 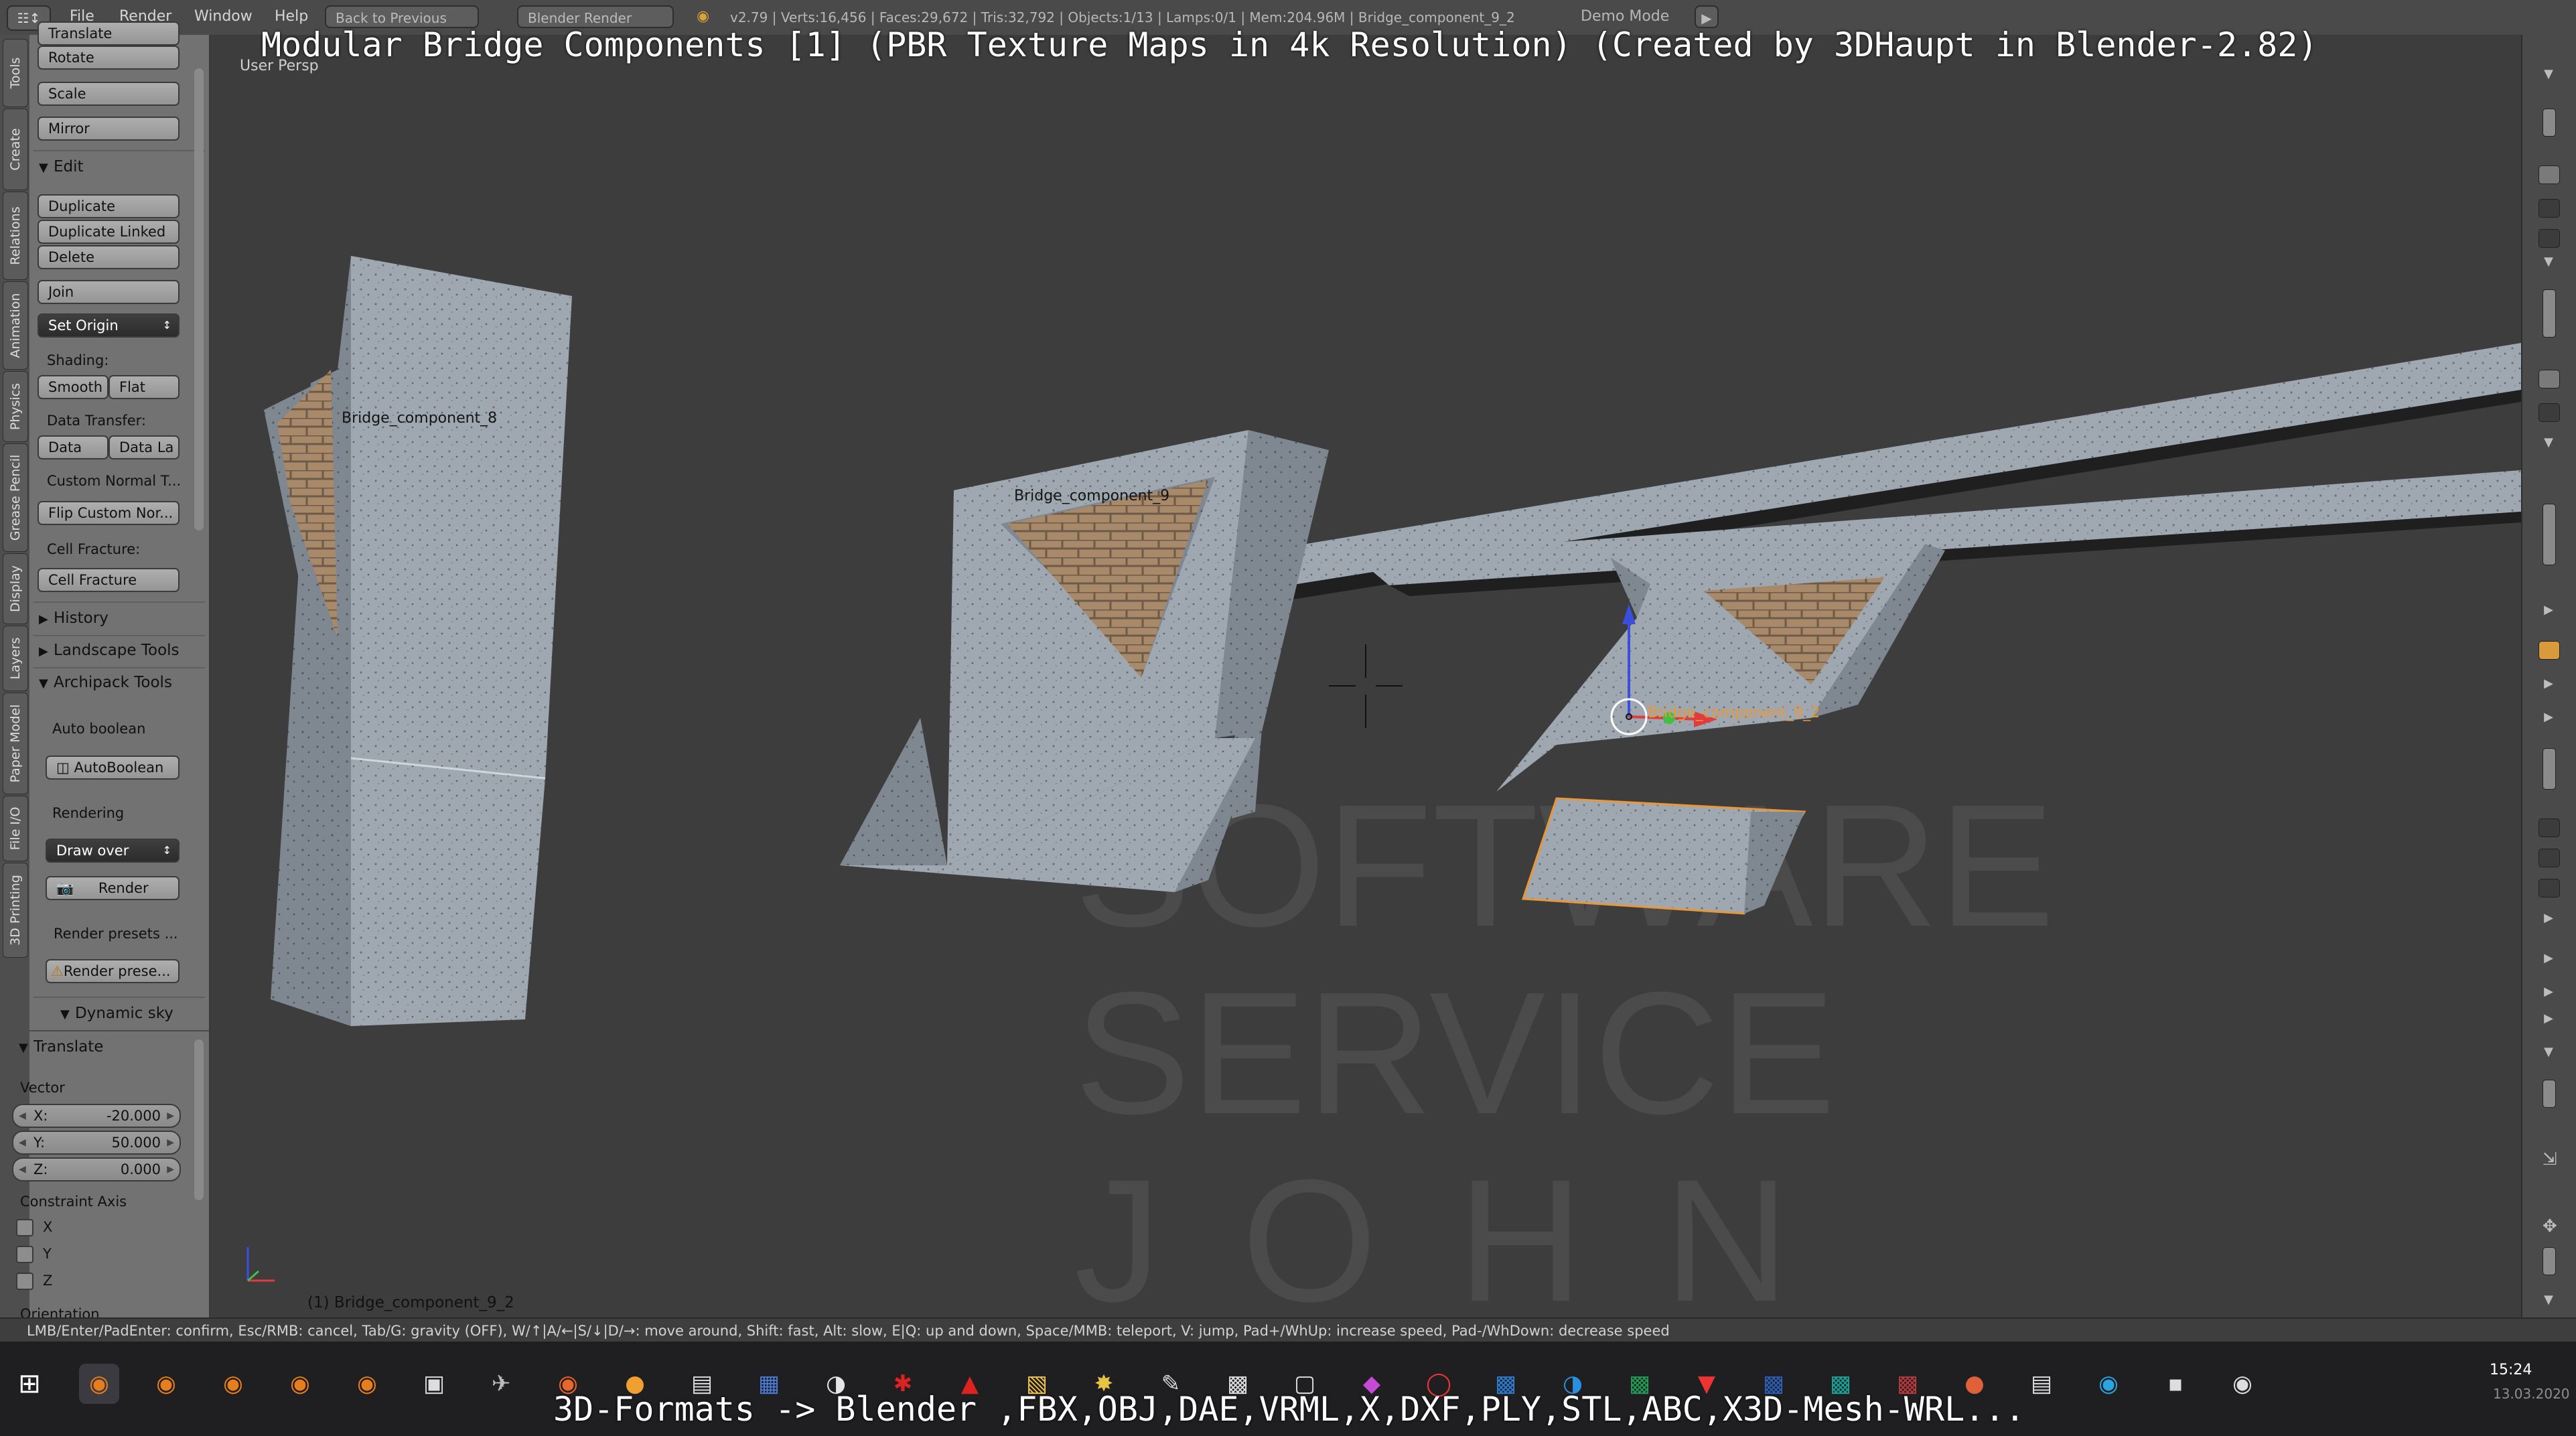 What do you see at coordinates (144, 447) in the screenshot?
I see `data-layout-button: Data La` at bounding box center [144, 447].